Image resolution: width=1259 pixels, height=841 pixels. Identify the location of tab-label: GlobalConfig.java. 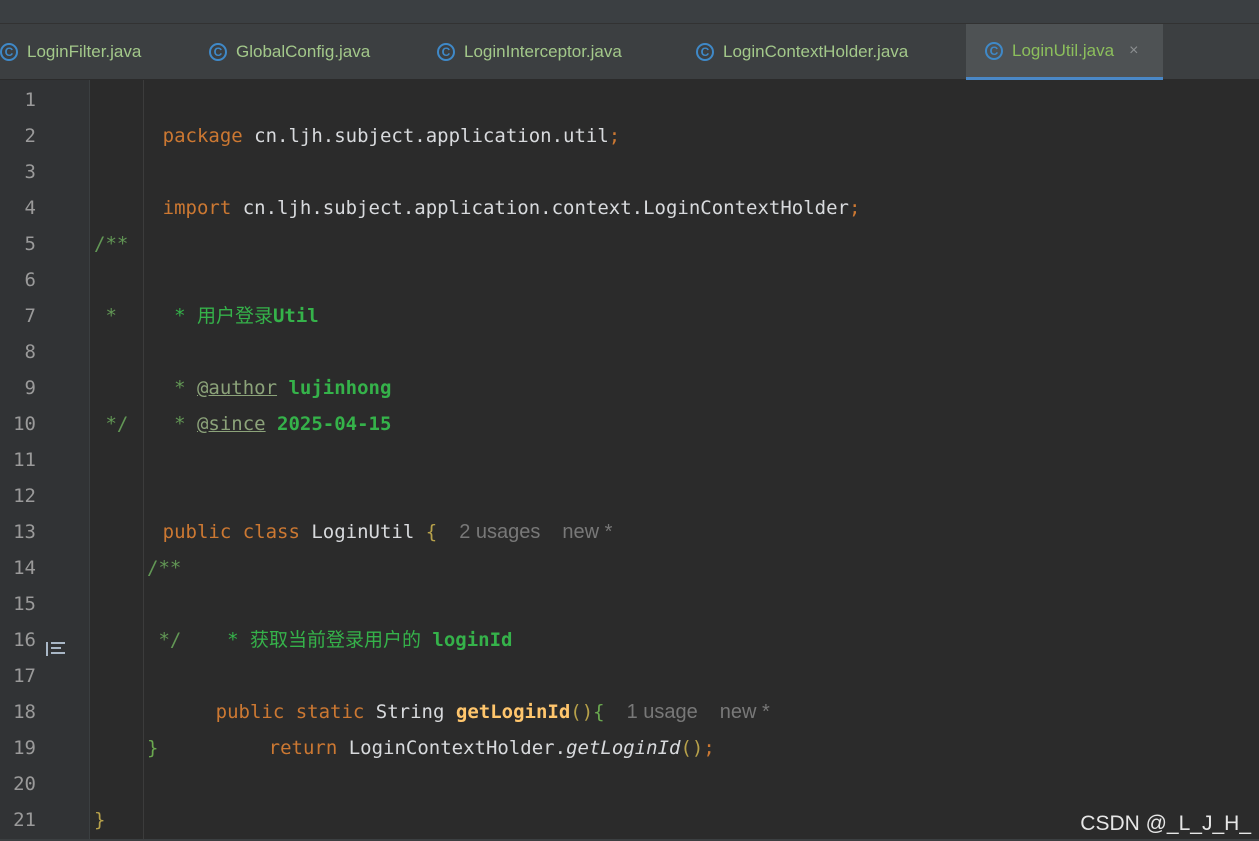
(303, 51).